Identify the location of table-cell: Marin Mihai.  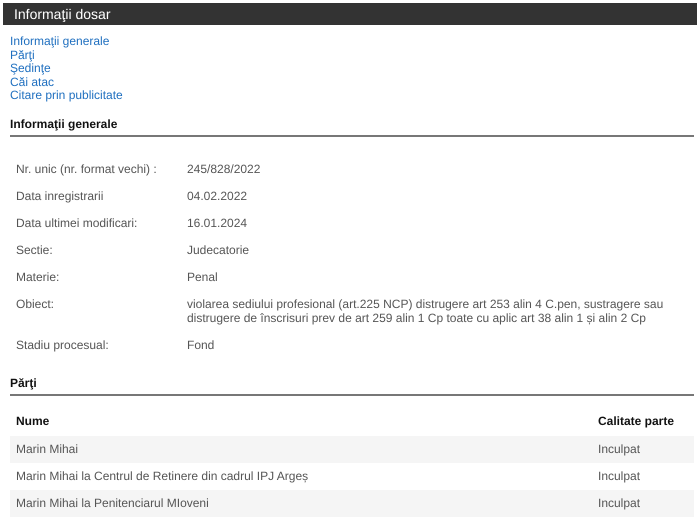
(301, 449).